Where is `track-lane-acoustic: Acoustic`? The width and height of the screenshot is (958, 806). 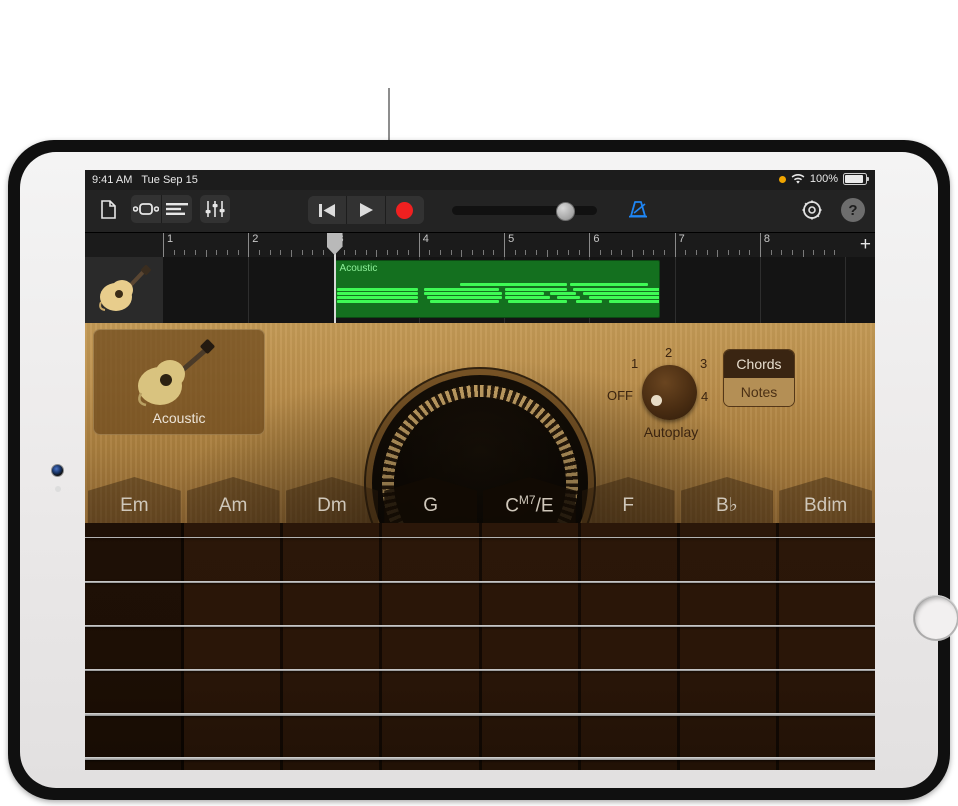 track-lane-acoustic: Acoustic is located at coordinates (519, 290).